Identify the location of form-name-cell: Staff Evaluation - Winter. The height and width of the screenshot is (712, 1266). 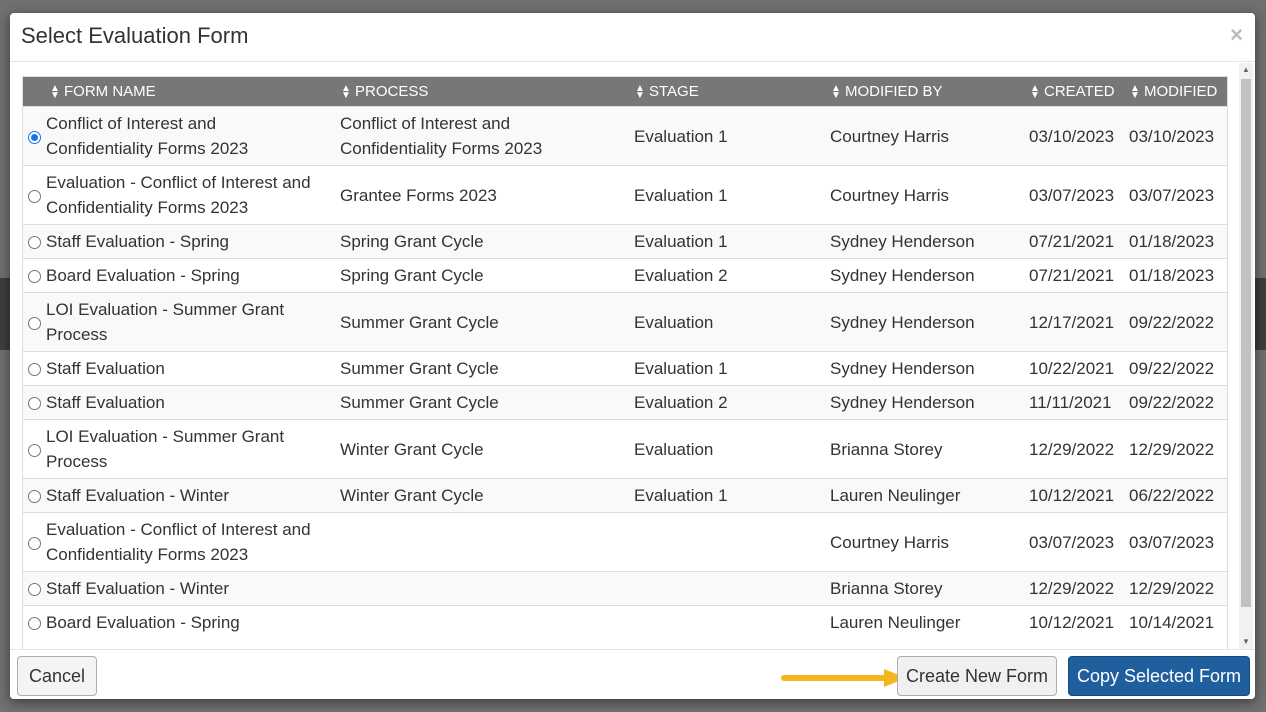
(193, 588).